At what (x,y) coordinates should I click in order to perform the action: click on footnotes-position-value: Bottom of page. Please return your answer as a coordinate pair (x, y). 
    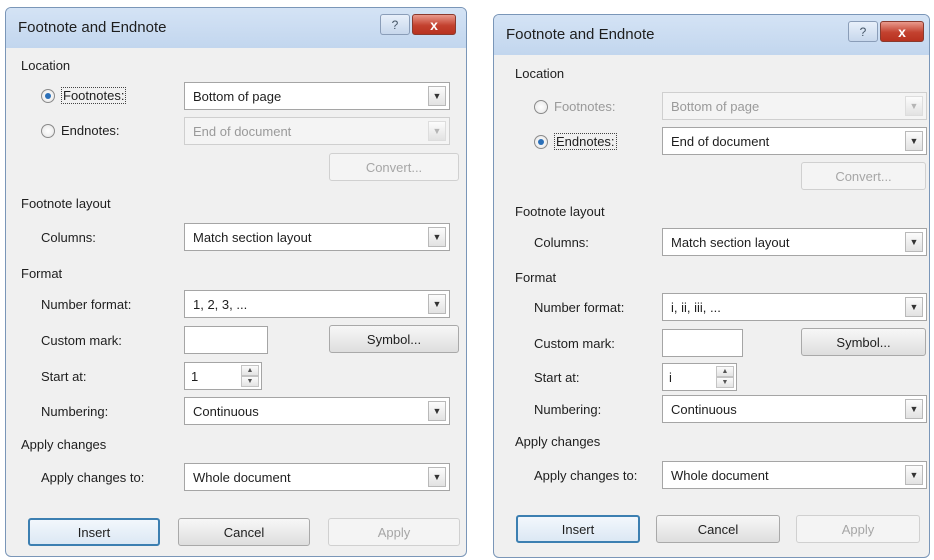
    Looking at the image, I should click on (237, 96).